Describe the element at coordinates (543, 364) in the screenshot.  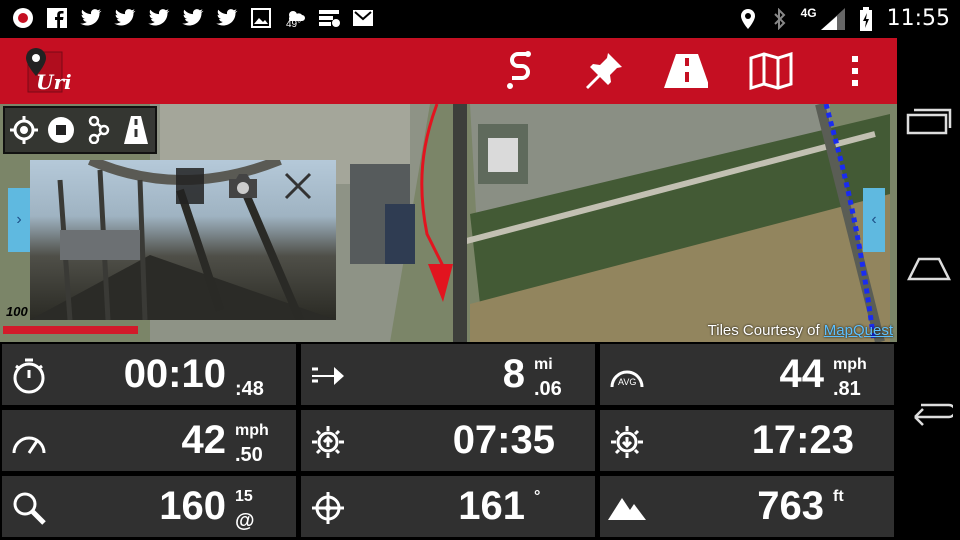
I see `distance-unit: mi` at that location.